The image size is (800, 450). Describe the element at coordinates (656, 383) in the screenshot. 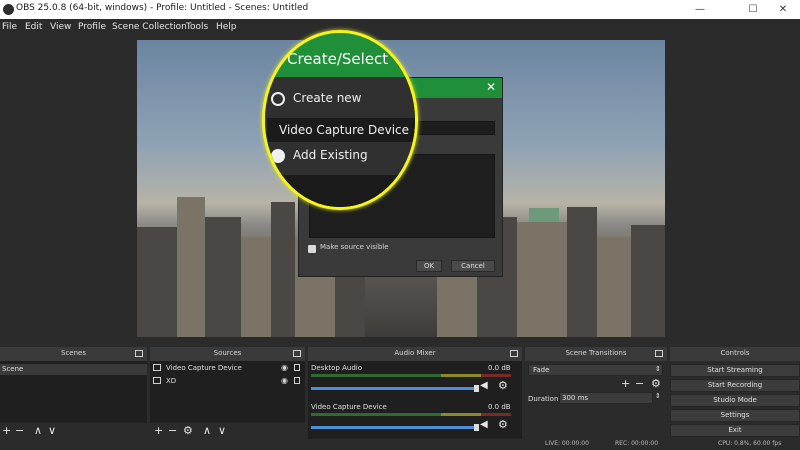

I see `transition-settings-gear-icon: ⚙` at that location.